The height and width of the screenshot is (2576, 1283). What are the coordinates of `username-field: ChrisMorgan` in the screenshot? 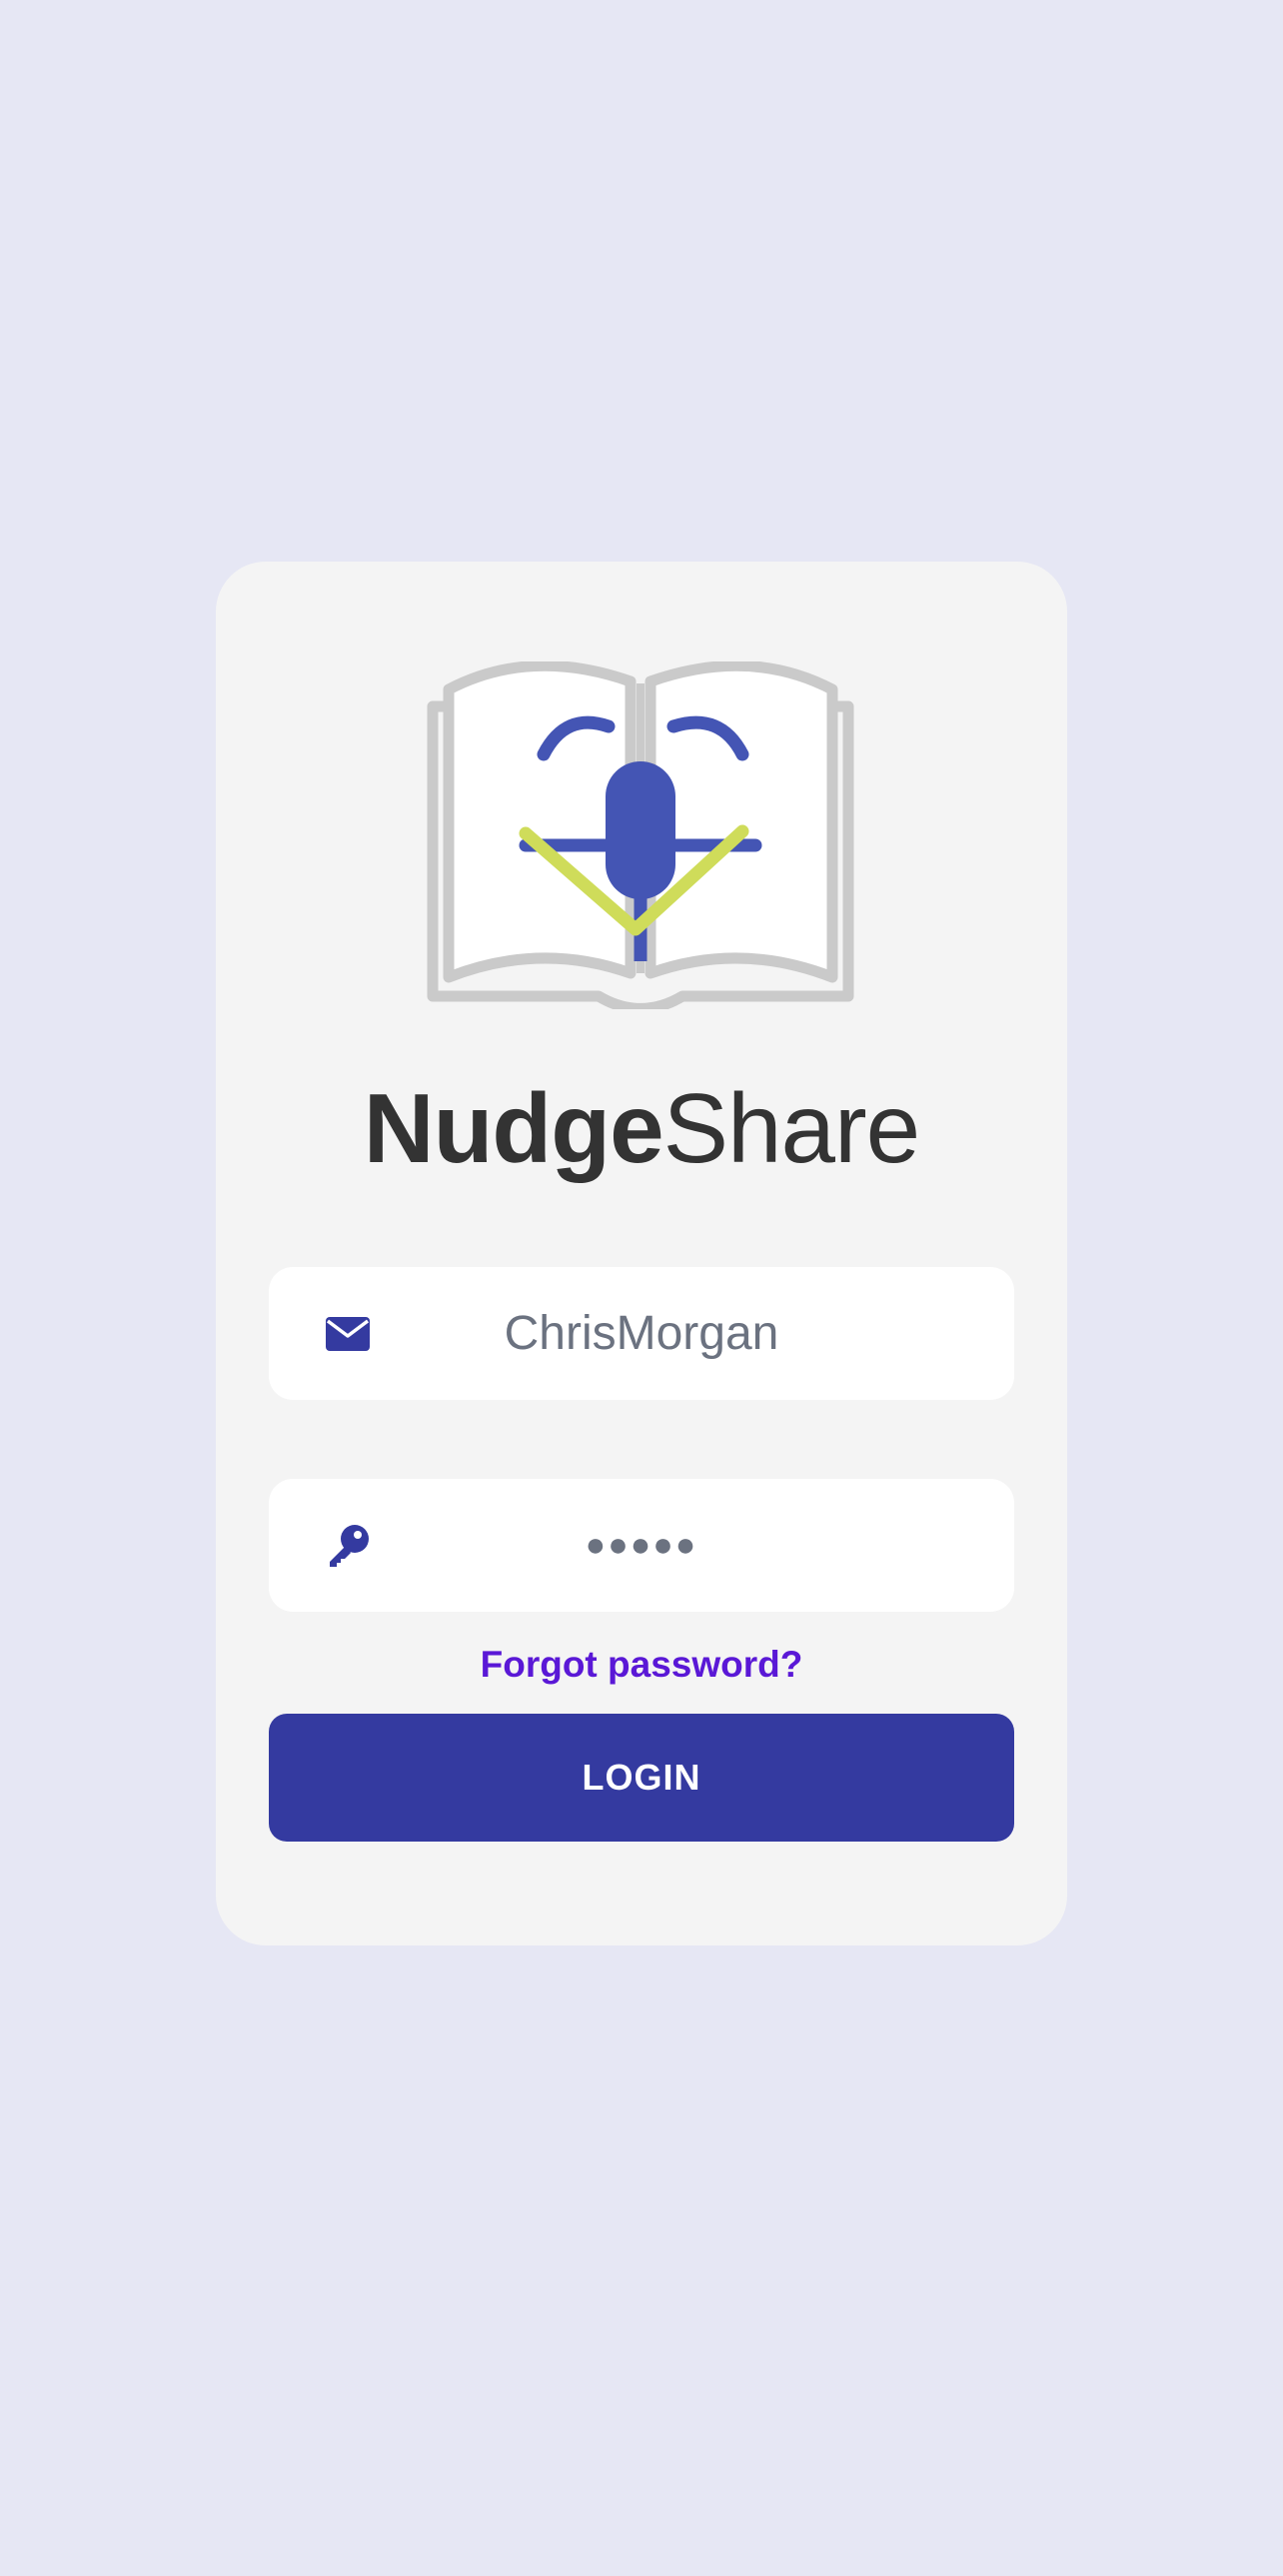 It's located at (641, 1333).